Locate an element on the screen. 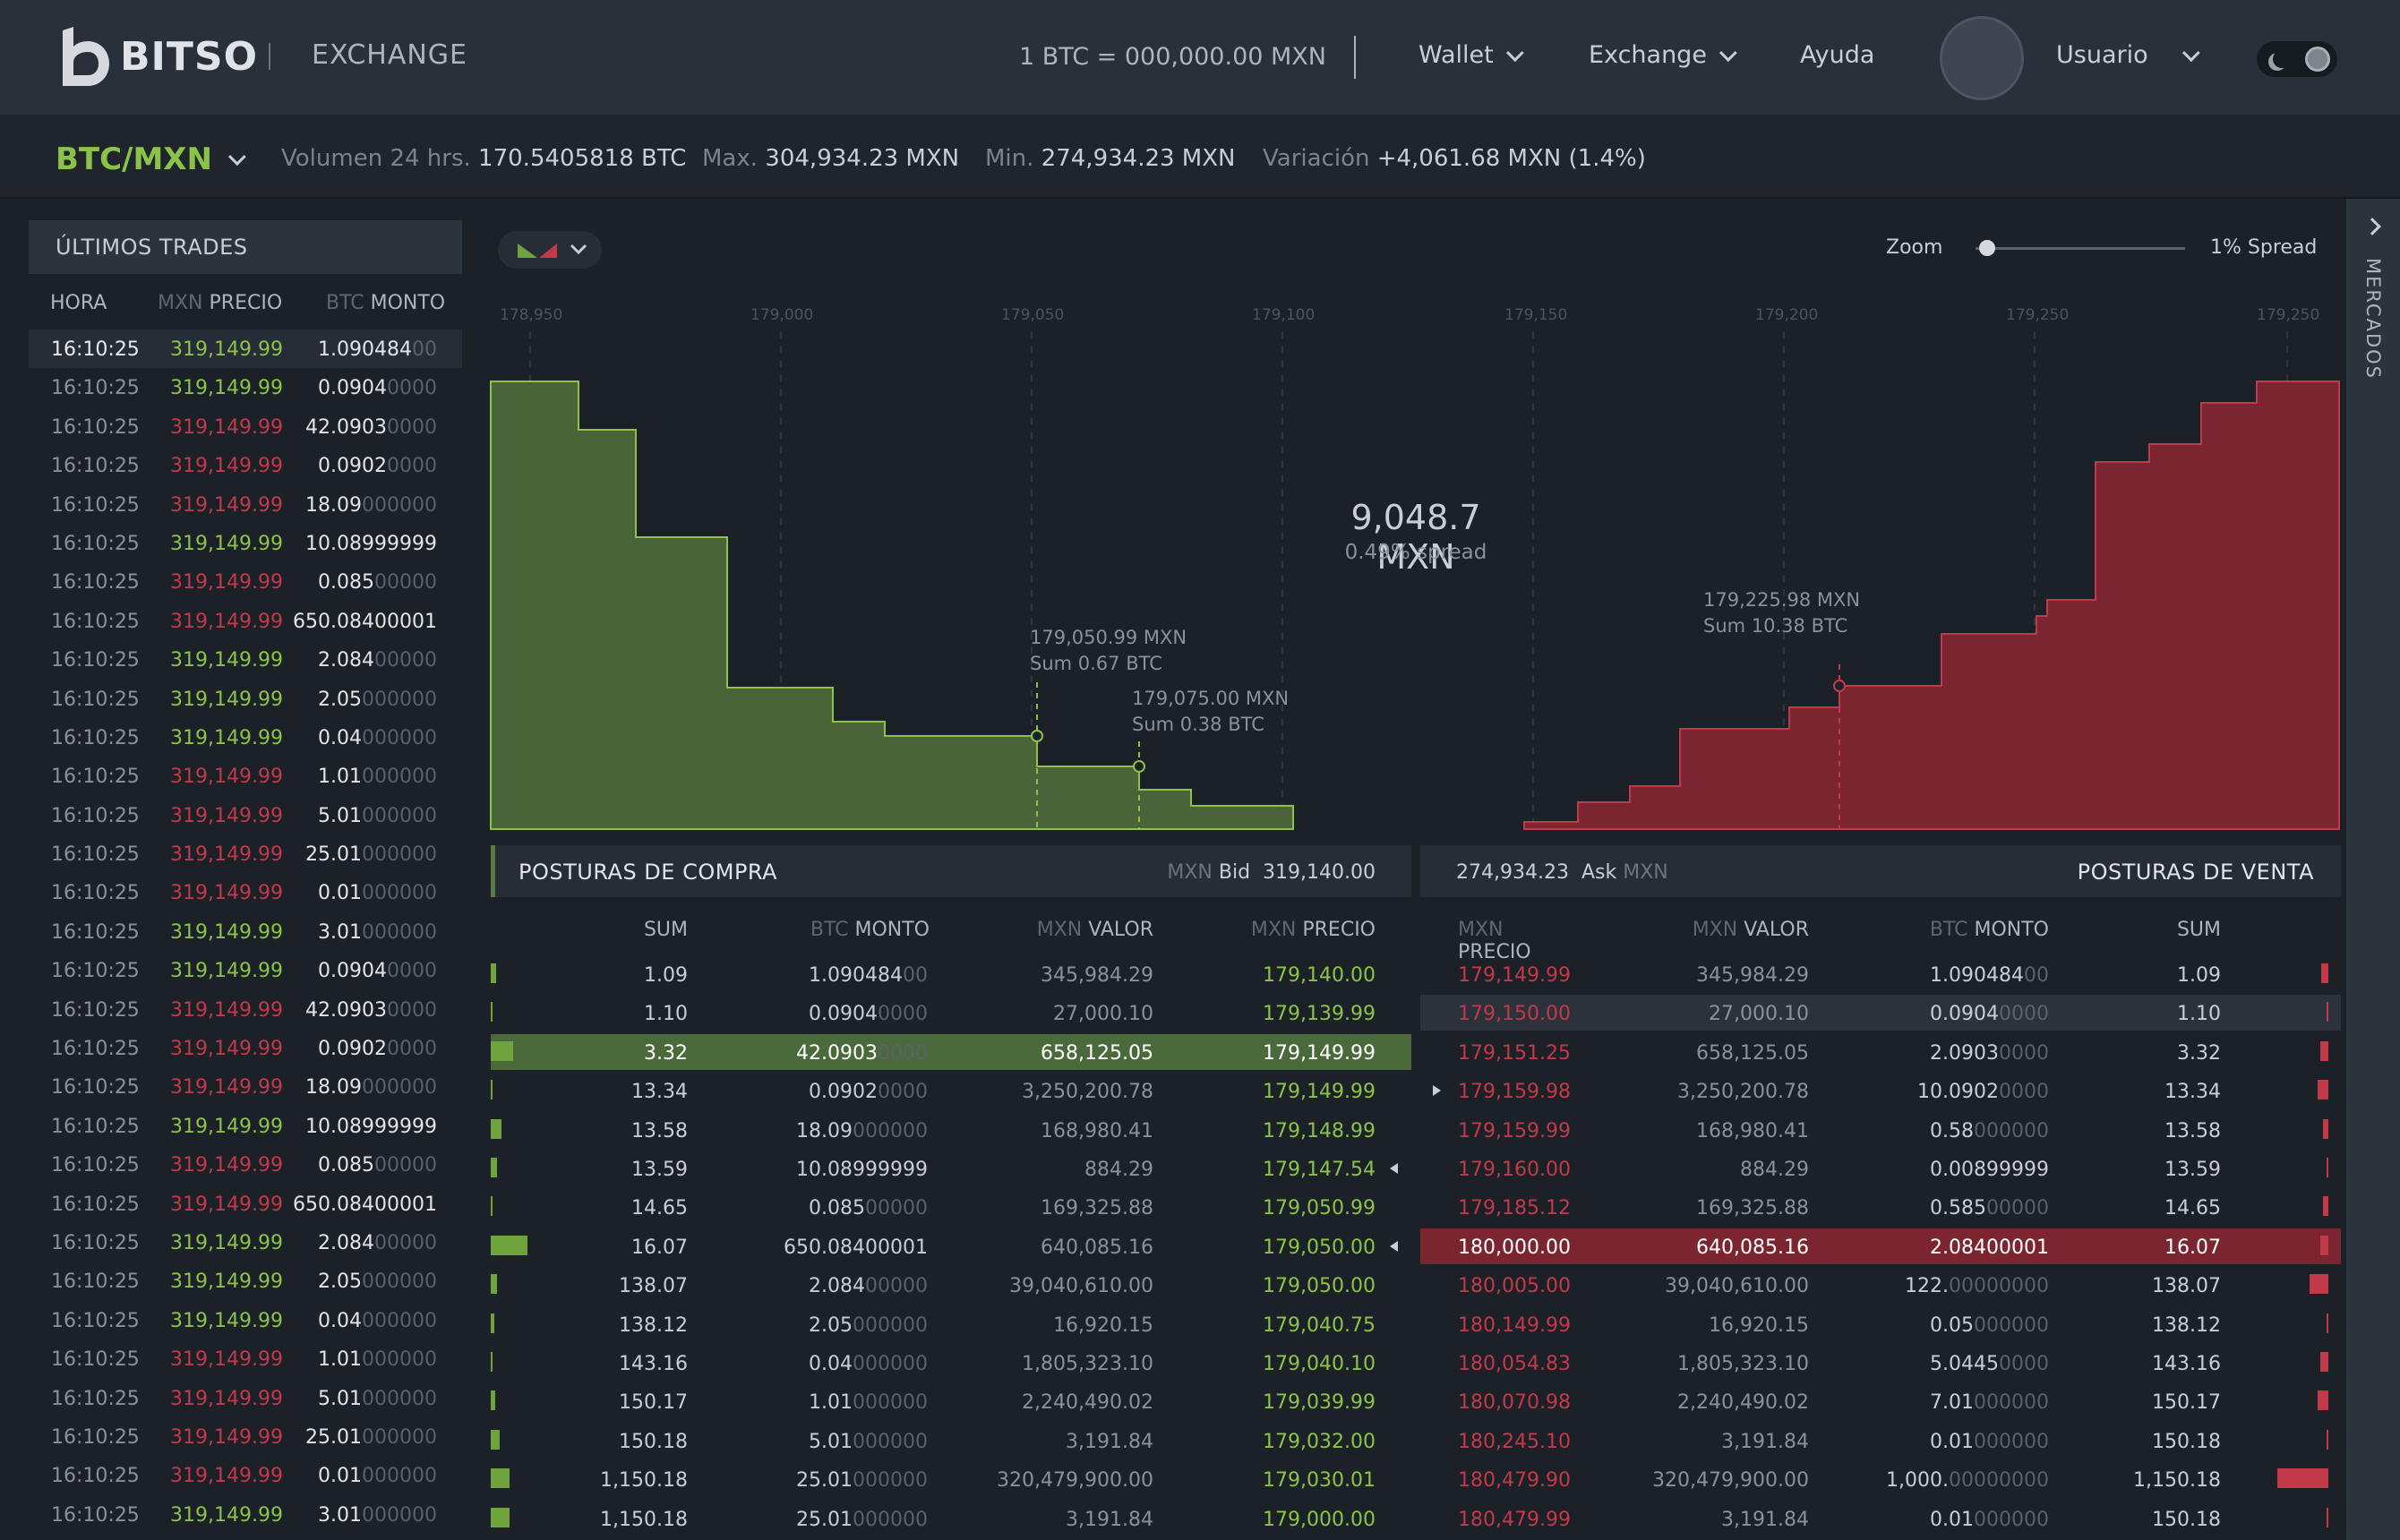 This screenshot has height=1540, width=2400. buy-order-row: 13.34 0.09020000 3,250,200.78 179,149.99 is located at coordinates (951, 1090).